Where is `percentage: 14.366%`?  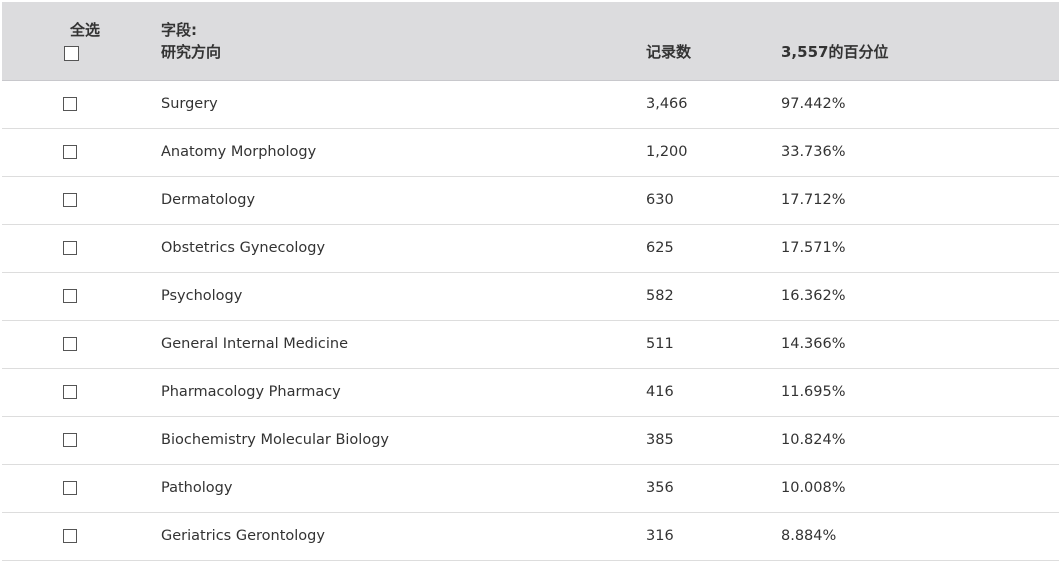
percentage: 14.366% is located at coordinates (813, 344).